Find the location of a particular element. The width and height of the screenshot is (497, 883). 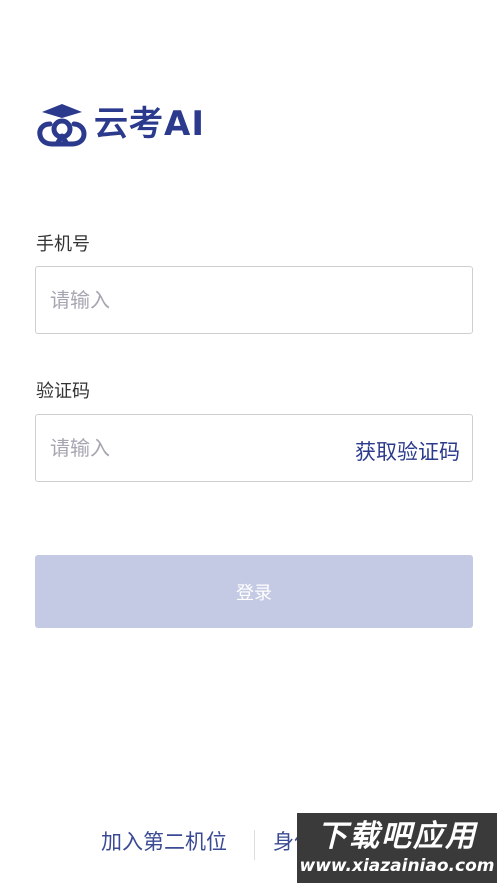

code-label: 验证码 is located at coordinates (63, 391).